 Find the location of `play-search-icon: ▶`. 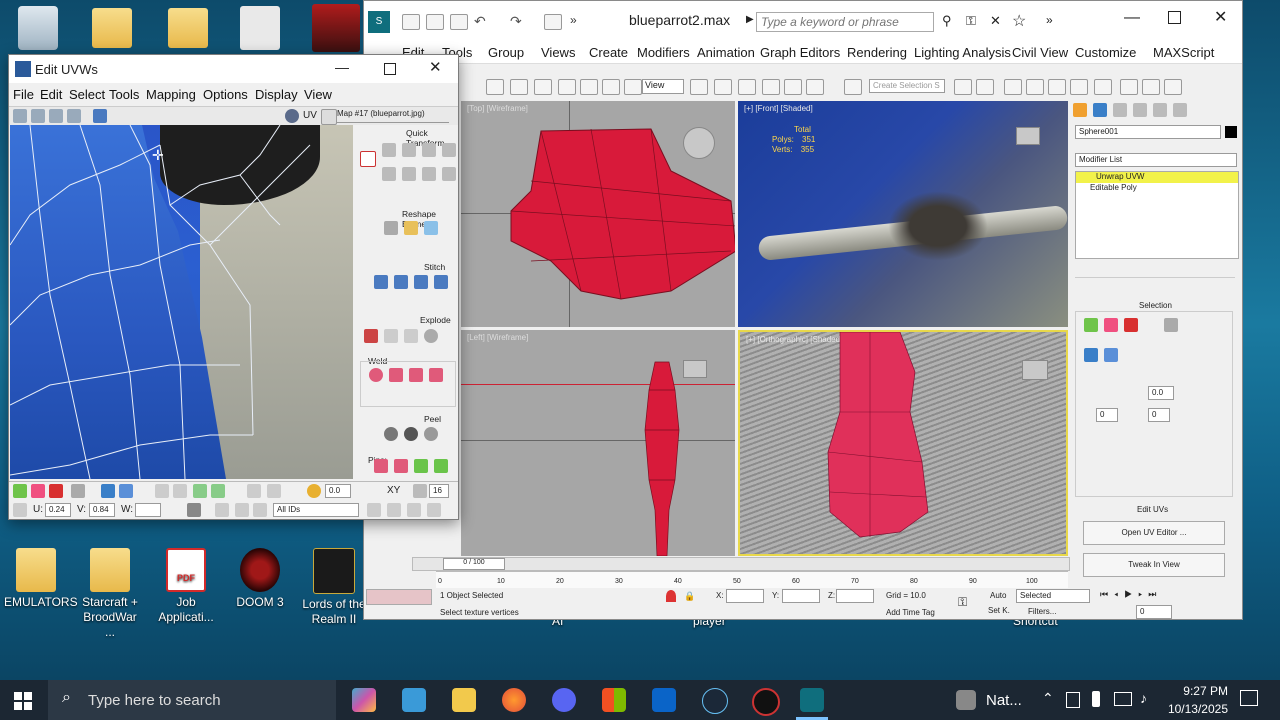

play-search-icon: ▶ is located at coordinates (750, 19).